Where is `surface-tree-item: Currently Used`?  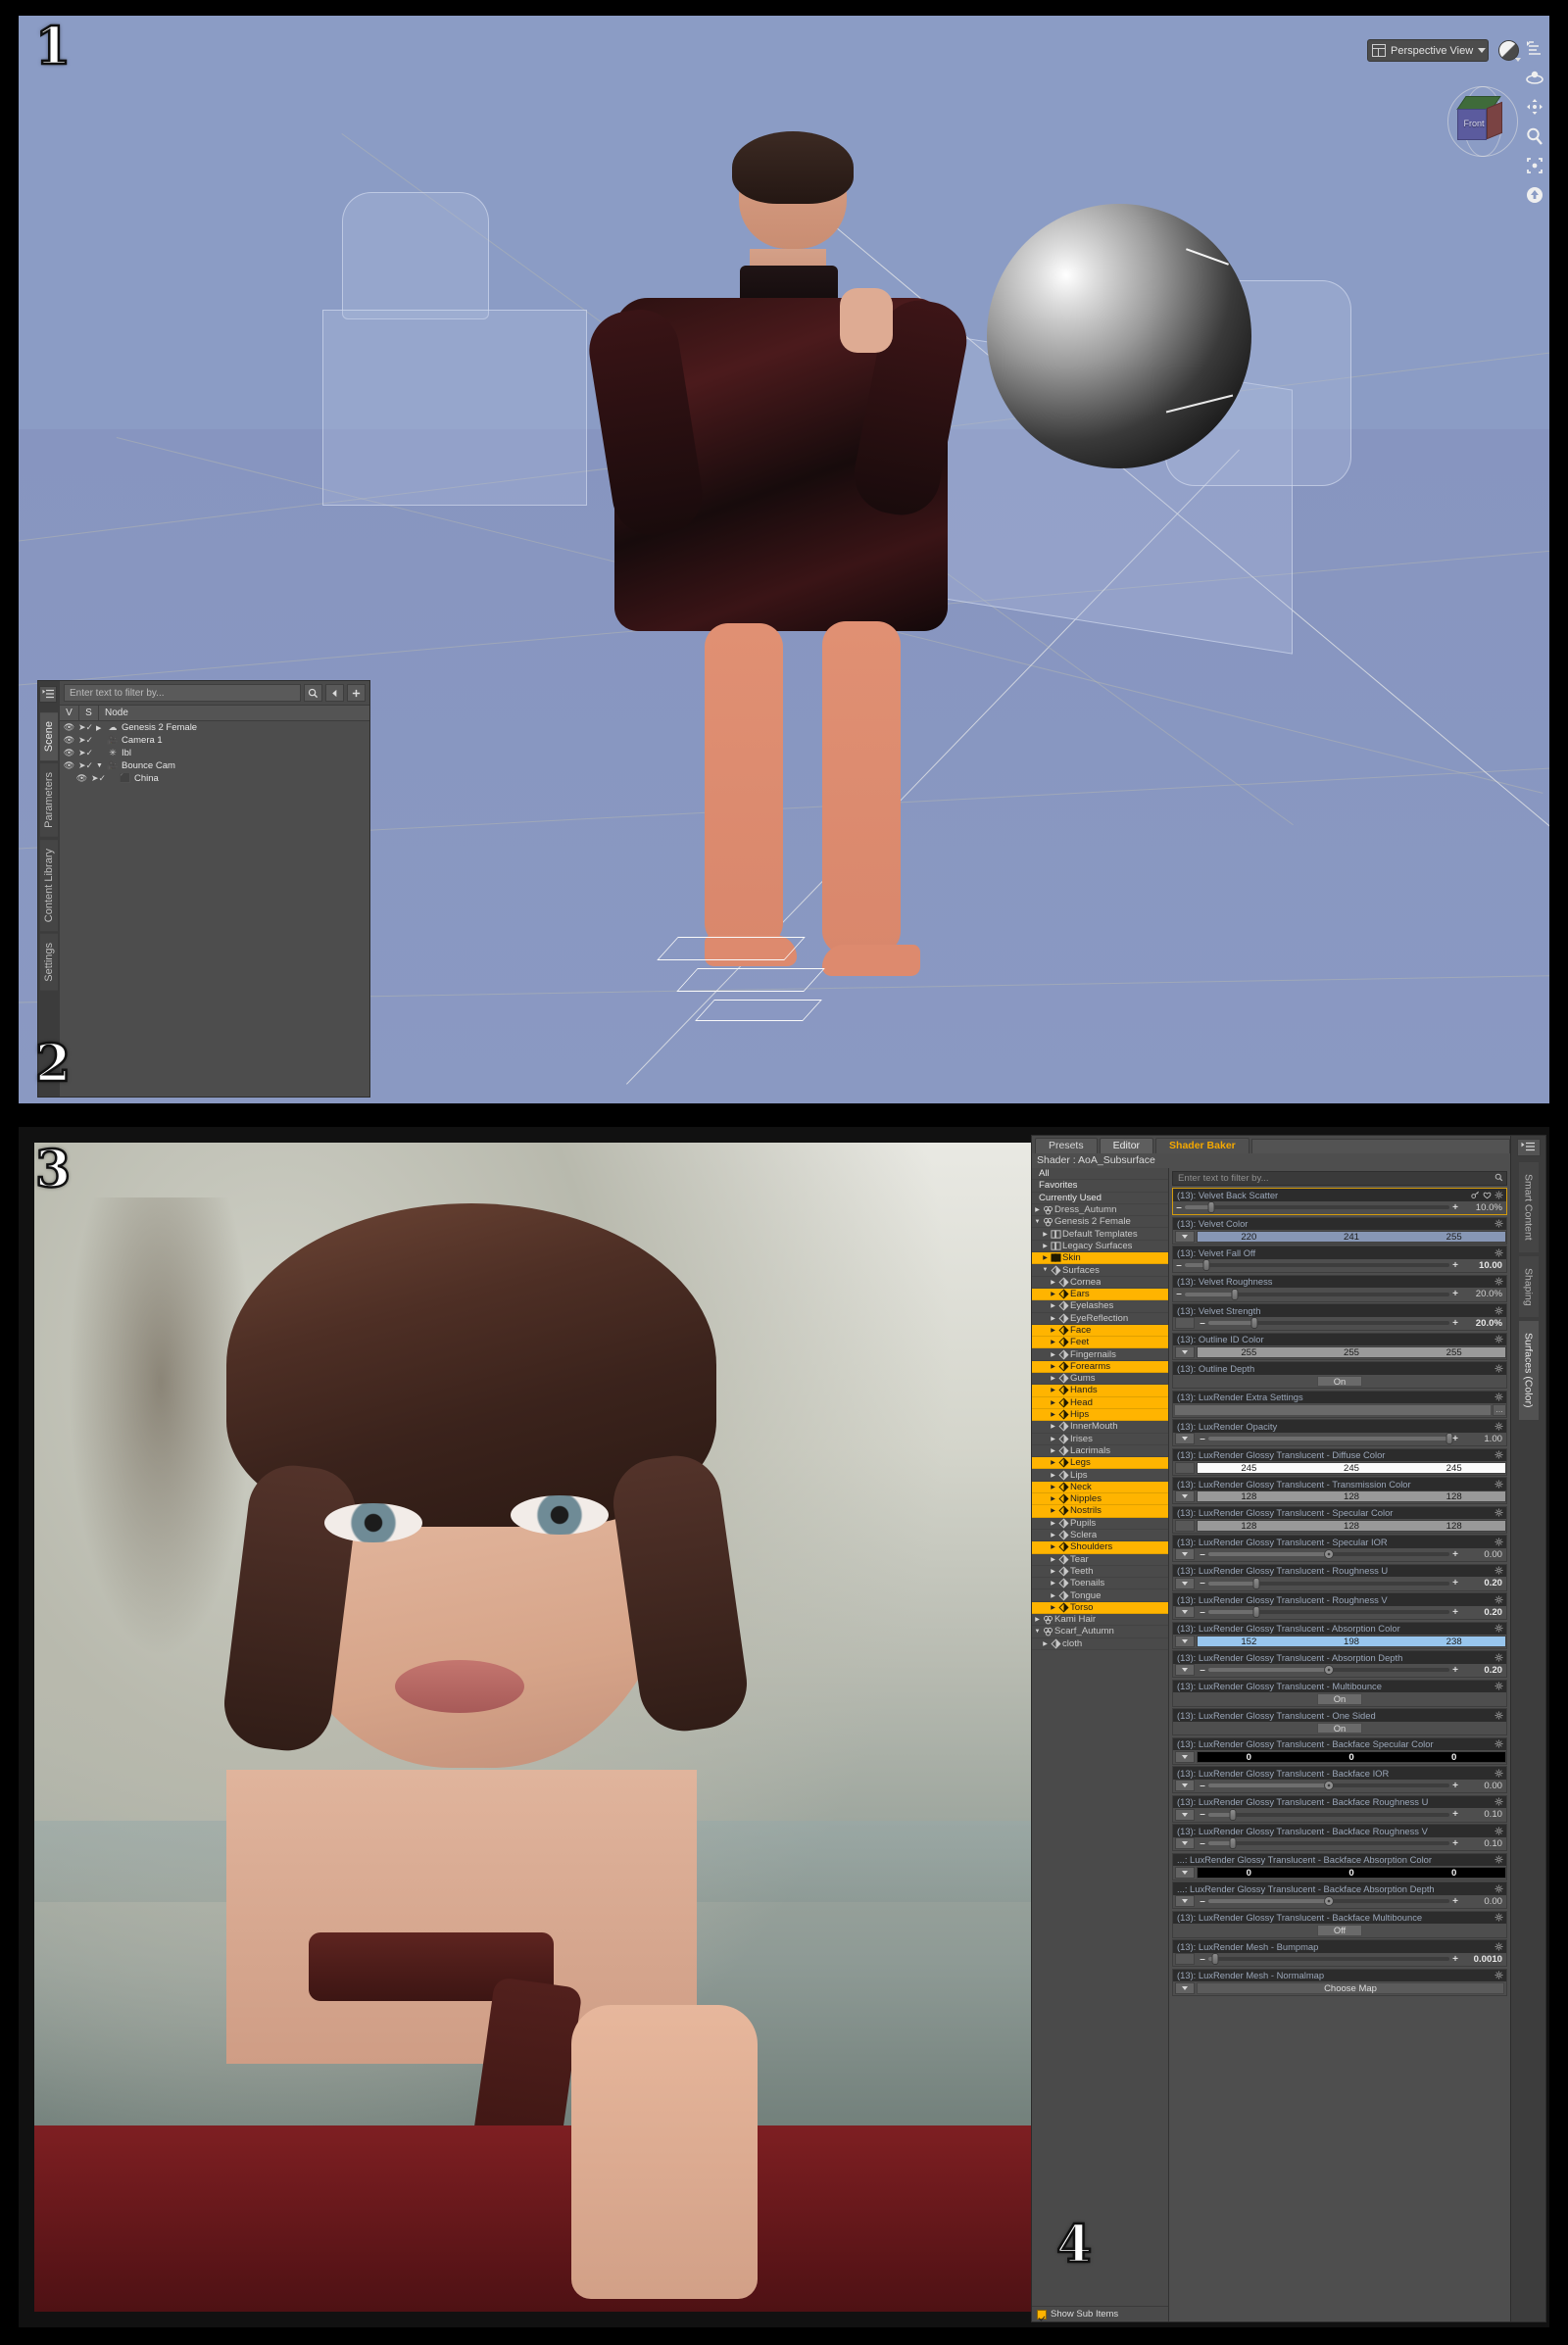
surface-tree-item: Currently Used is located at coordinates (1100, 1198).